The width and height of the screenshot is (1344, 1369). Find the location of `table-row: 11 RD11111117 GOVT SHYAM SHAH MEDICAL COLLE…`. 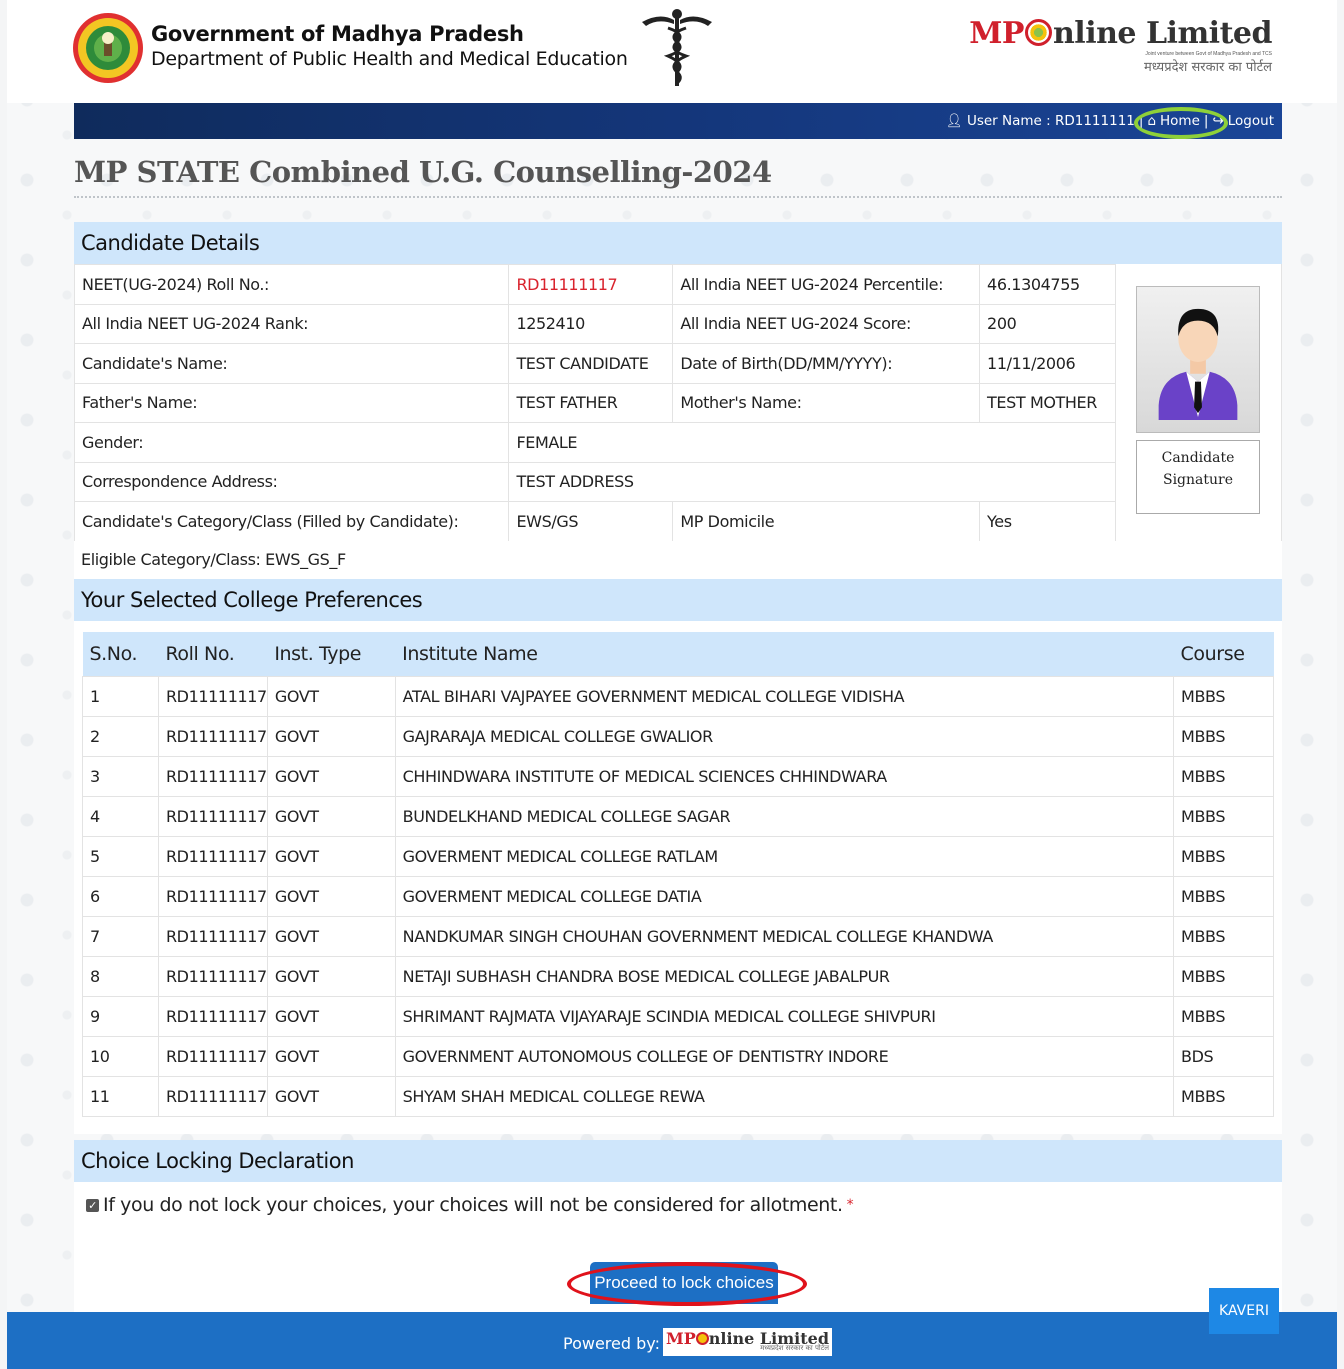

table-row: 11 RD11111117 GOVT SHYAM SHAH MEDICAL COLLE… is located at coordinates (678, 1096).